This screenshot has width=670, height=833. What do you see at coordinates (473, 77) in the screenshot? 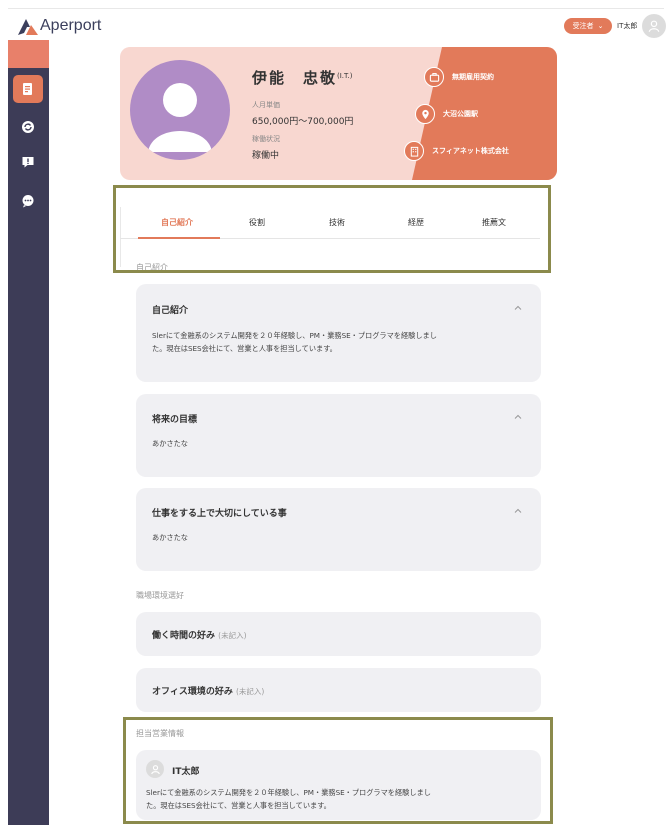
I see `contract-type: 無期雇用契約` at bounding box center [473, 77].